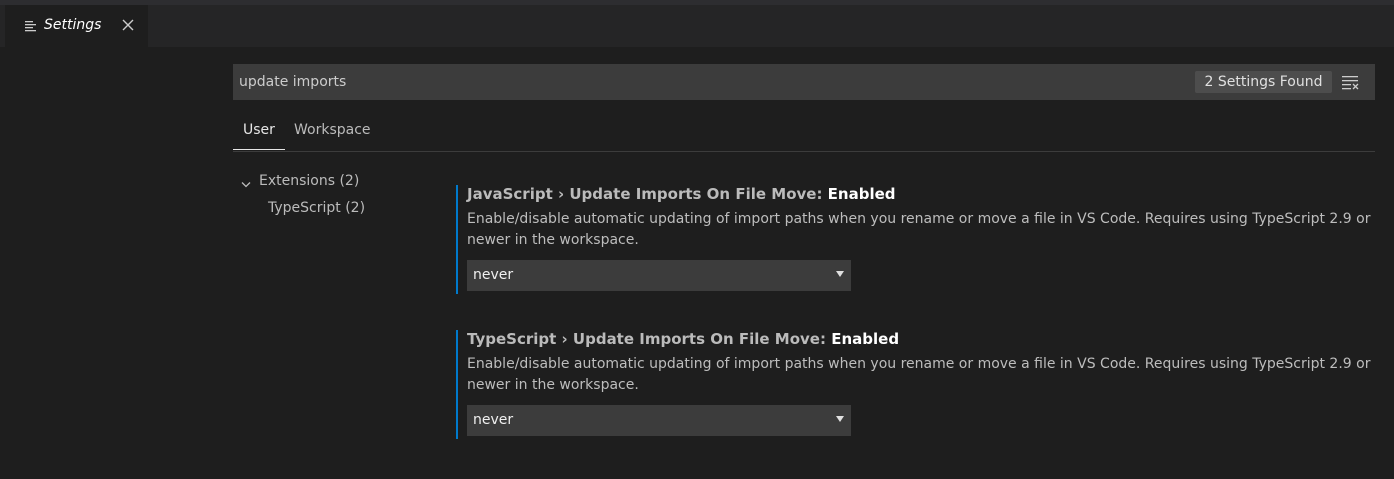  I want to click on close-icon, so click(128, 25).